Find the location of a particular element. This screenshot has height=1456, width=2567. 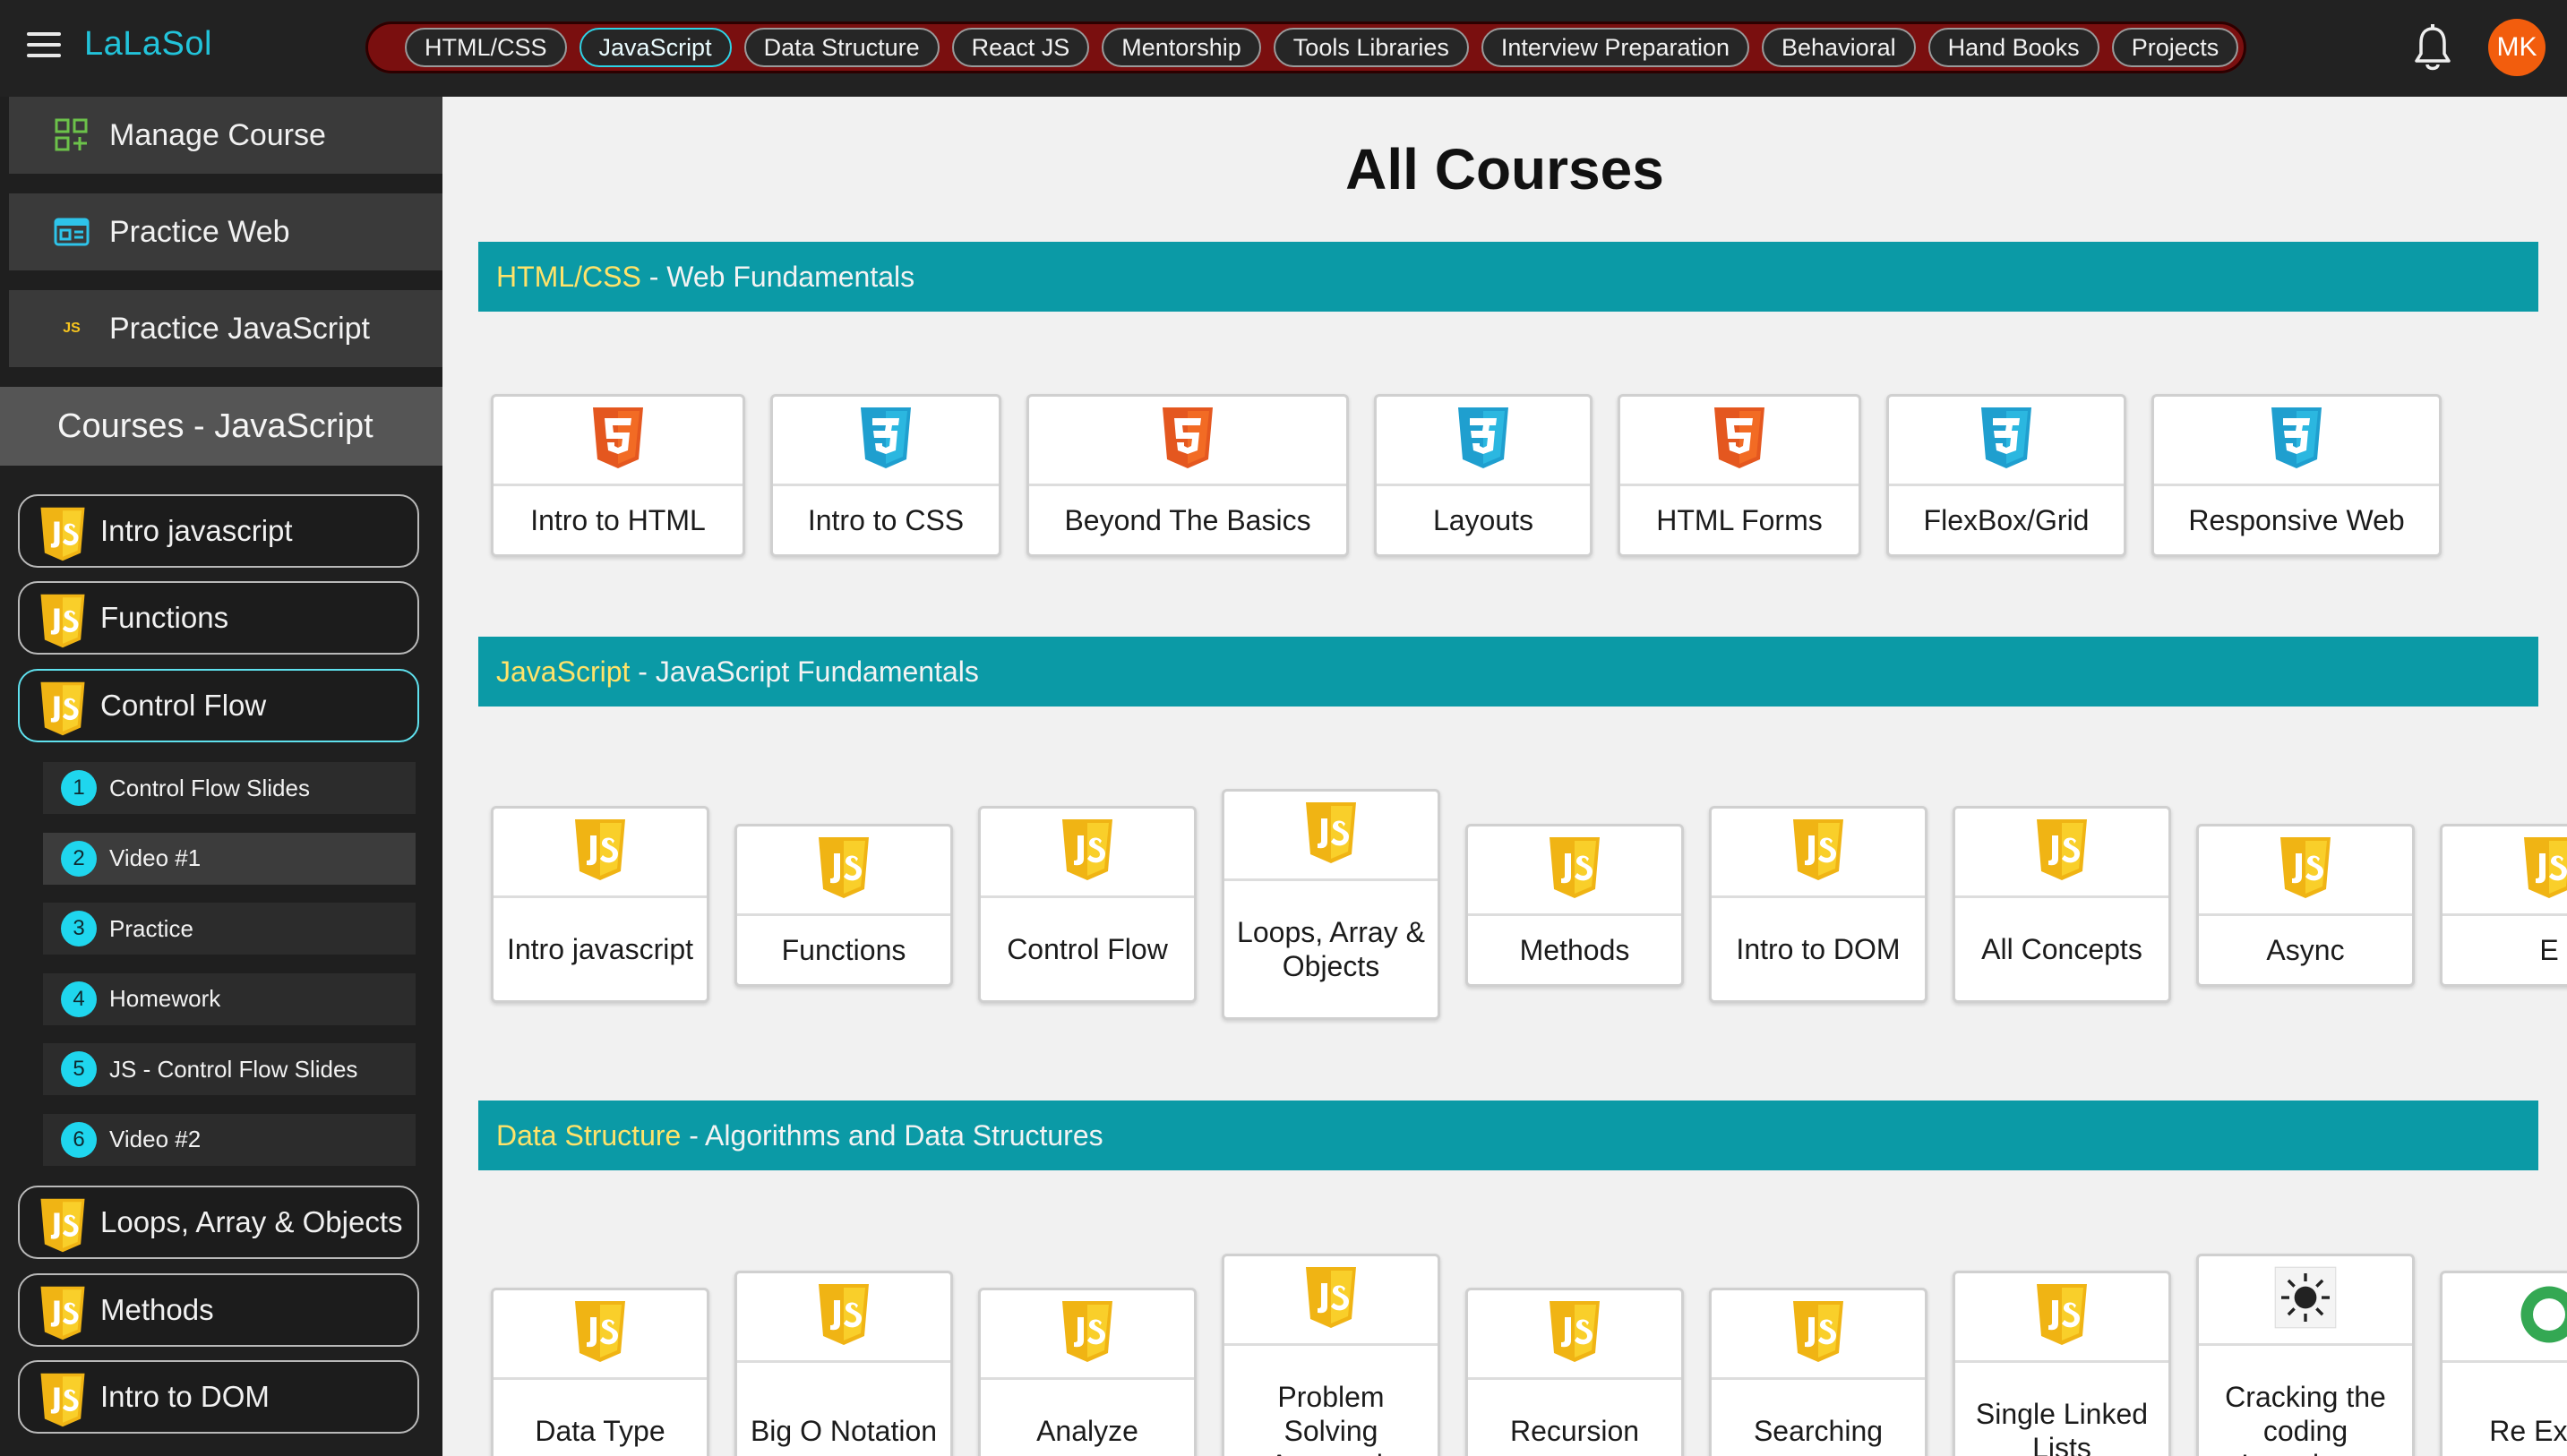

subitem-label: Practice is located at coordinates (151, 928).